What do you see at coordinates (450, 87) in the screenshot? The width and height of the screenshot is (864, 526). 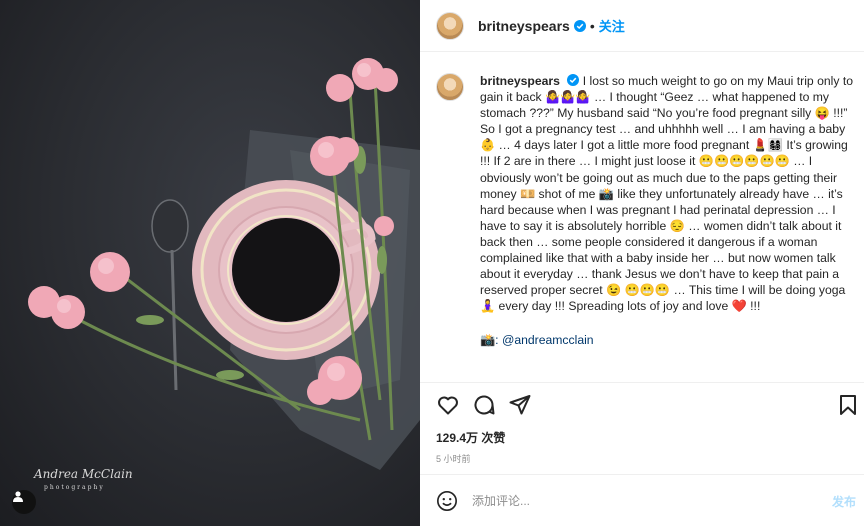 I see `caption-avatar` at bounding box center [450, 87].